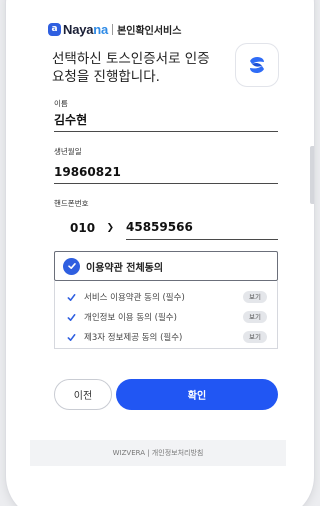  I want to click on page-headline: 선택하신 토스인증서로 인증요청을 진행합니다., so click(131, 68).